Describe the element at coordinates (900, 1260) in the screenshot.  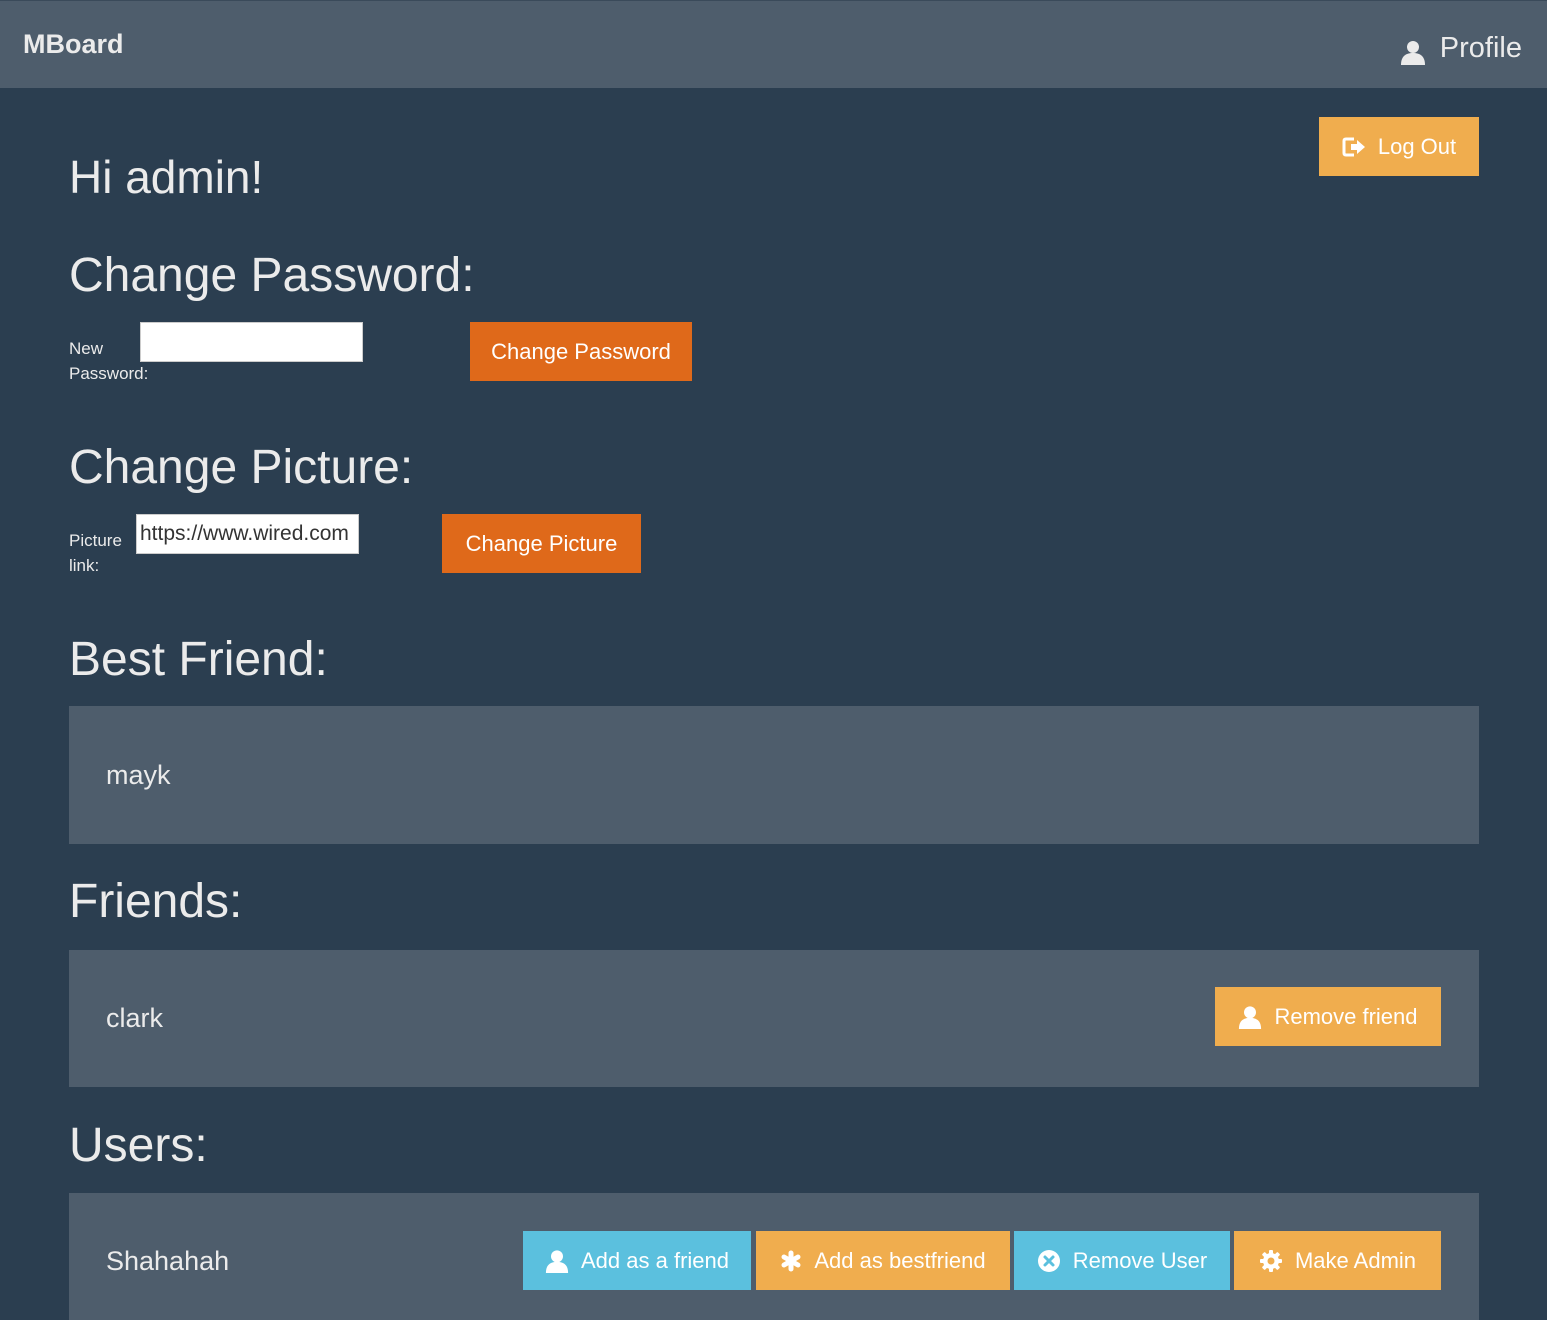
I see `add-bestfriend-label: Add as bestfriend` at that location.